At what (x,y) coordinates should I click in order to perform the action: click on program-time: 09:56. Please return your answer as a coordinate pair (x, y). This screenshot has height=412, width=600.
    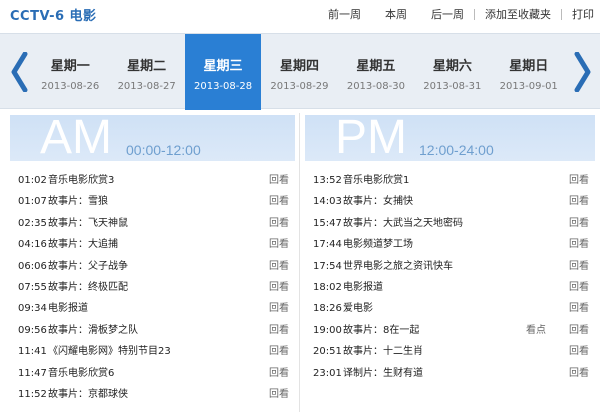
    Looking at the image, I should click on (32, 330).